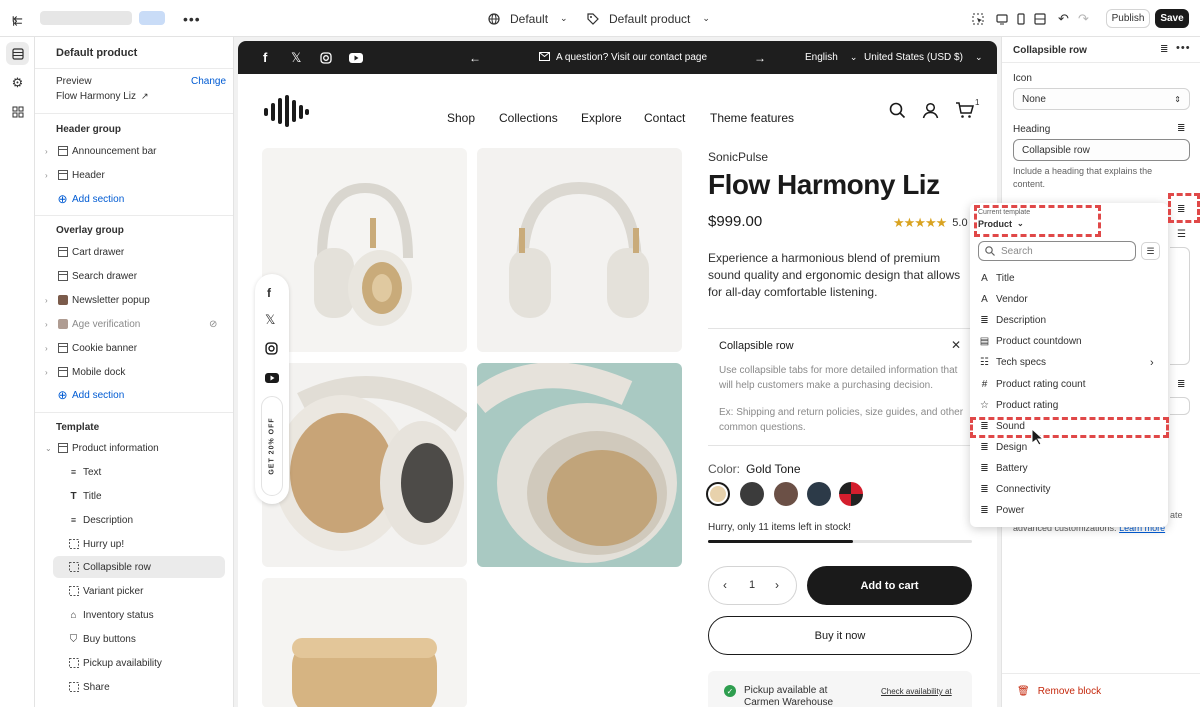  Describe the element at coordinates (134, 348) in the screenshot. I see `sidebar-item-cookie-banner: › Cookie banner` at that location.